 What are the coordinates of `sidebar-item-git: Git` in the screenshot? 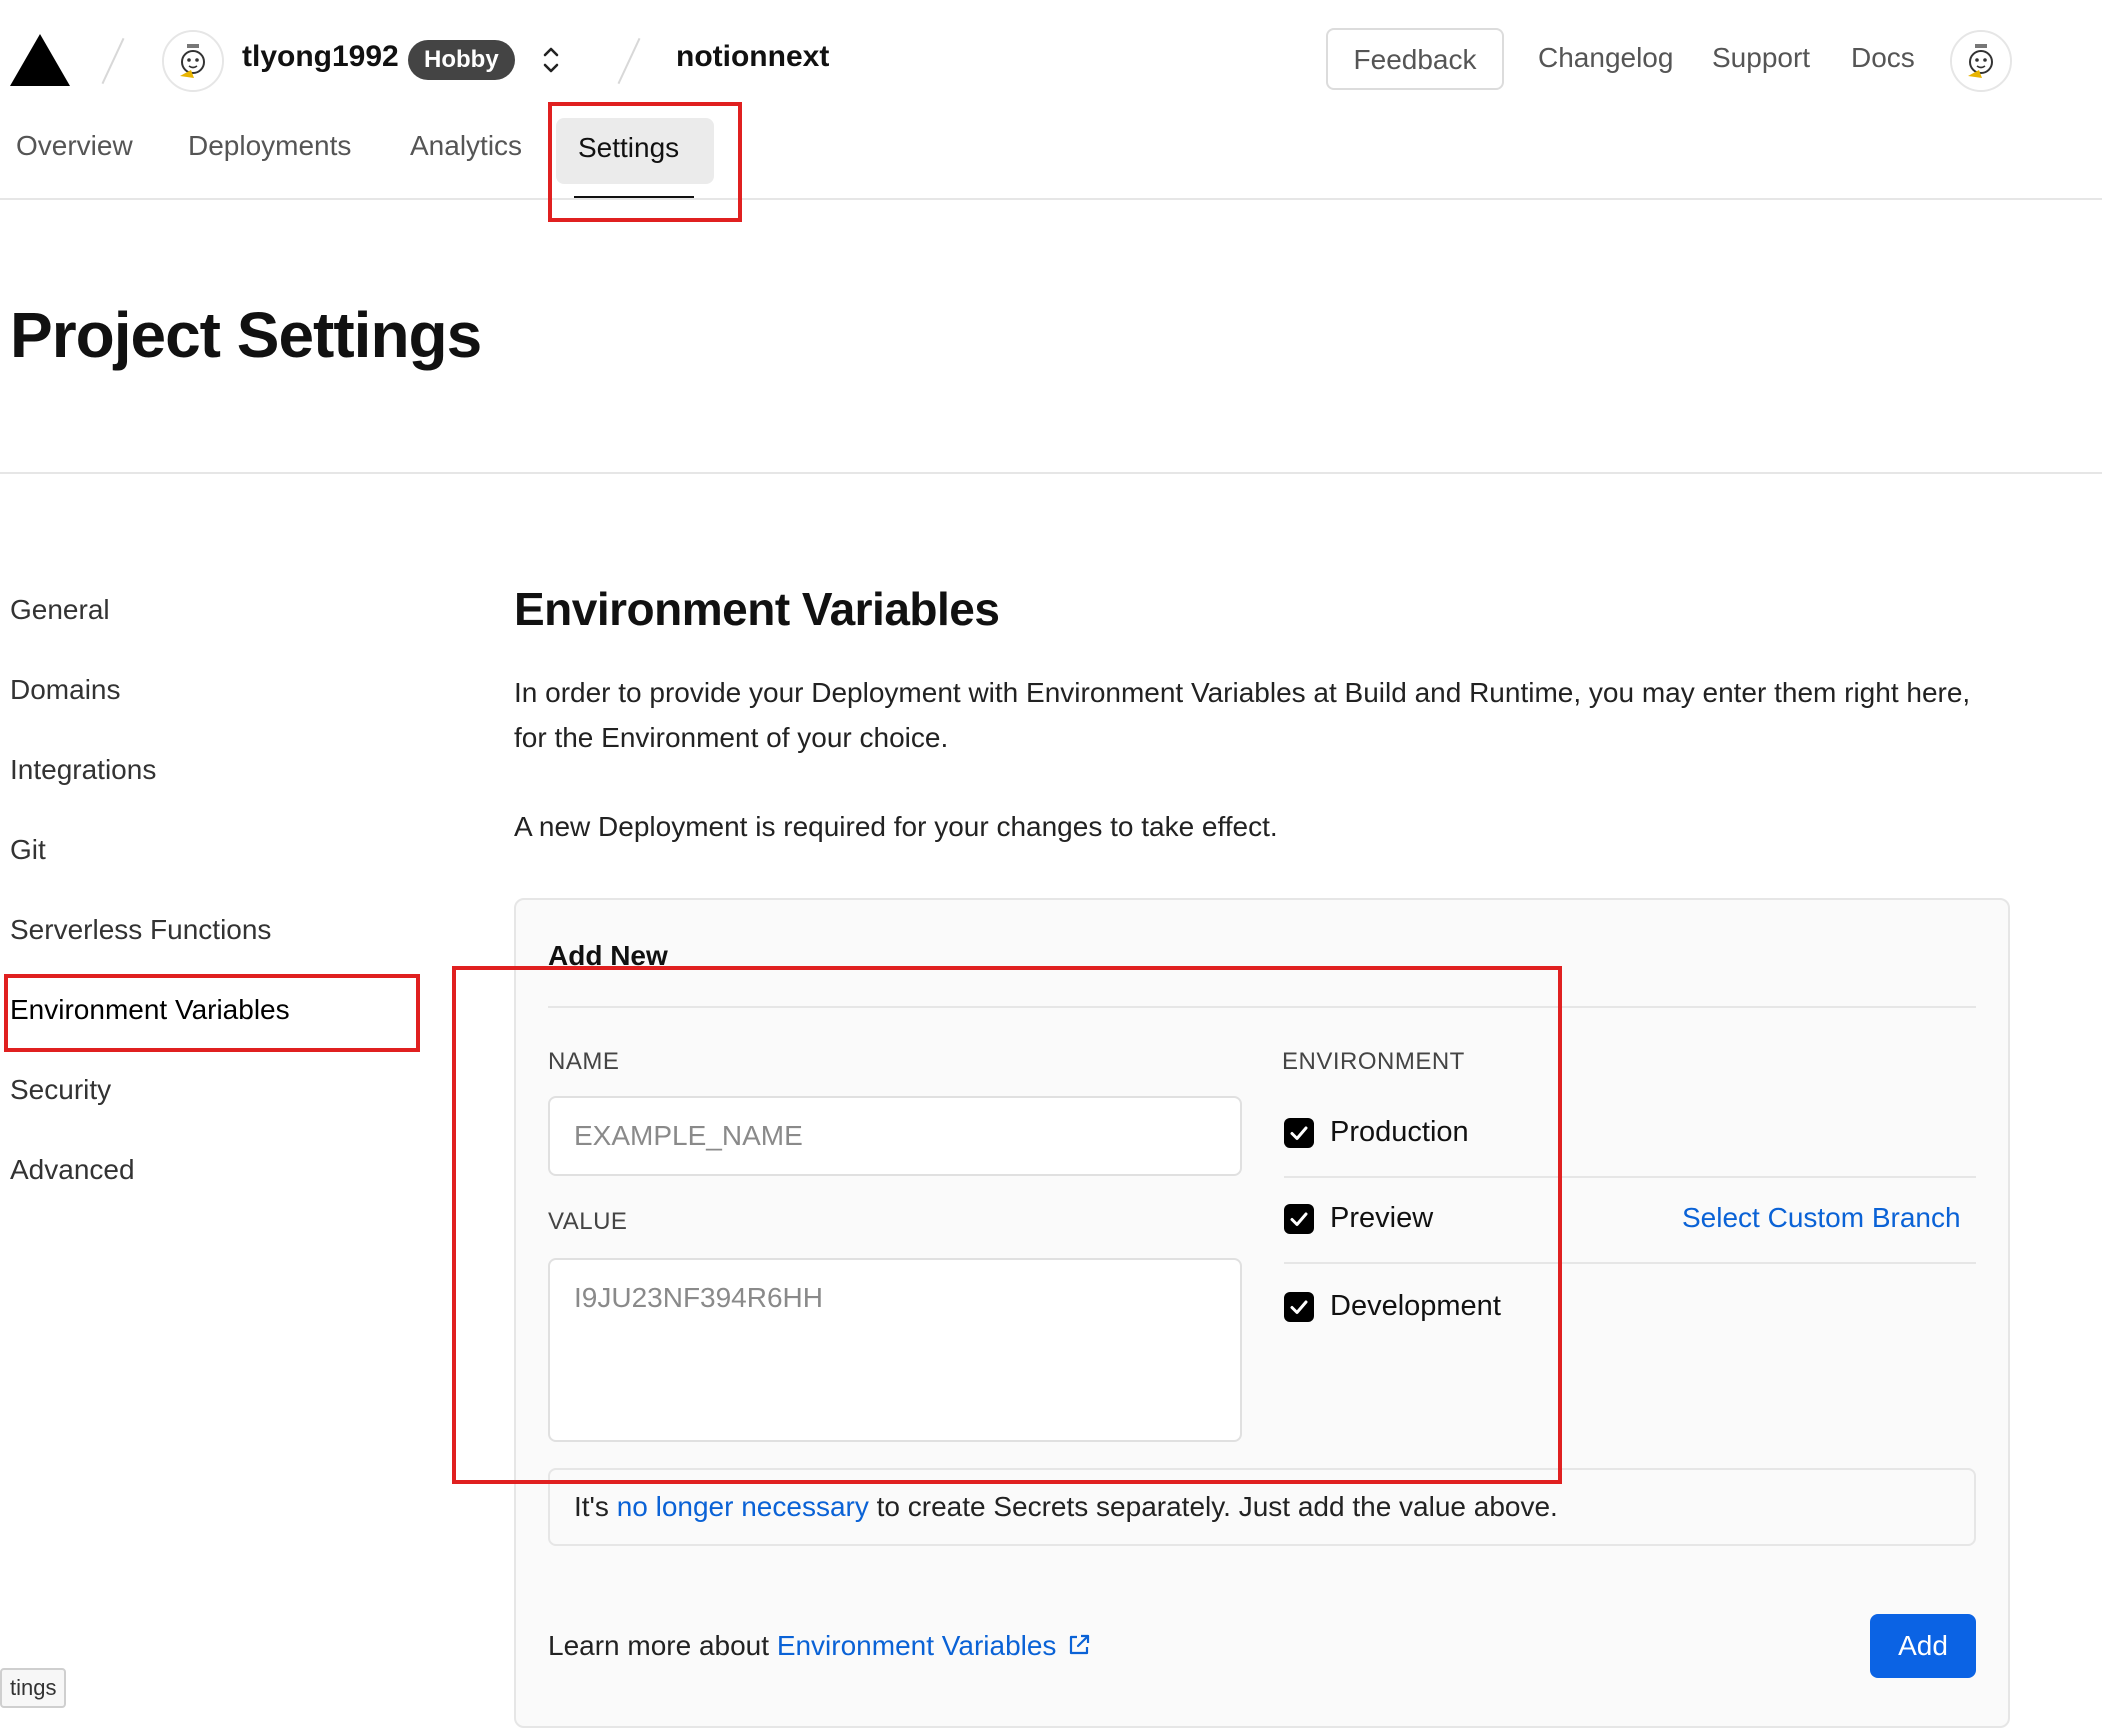 It's located at (28, 850).